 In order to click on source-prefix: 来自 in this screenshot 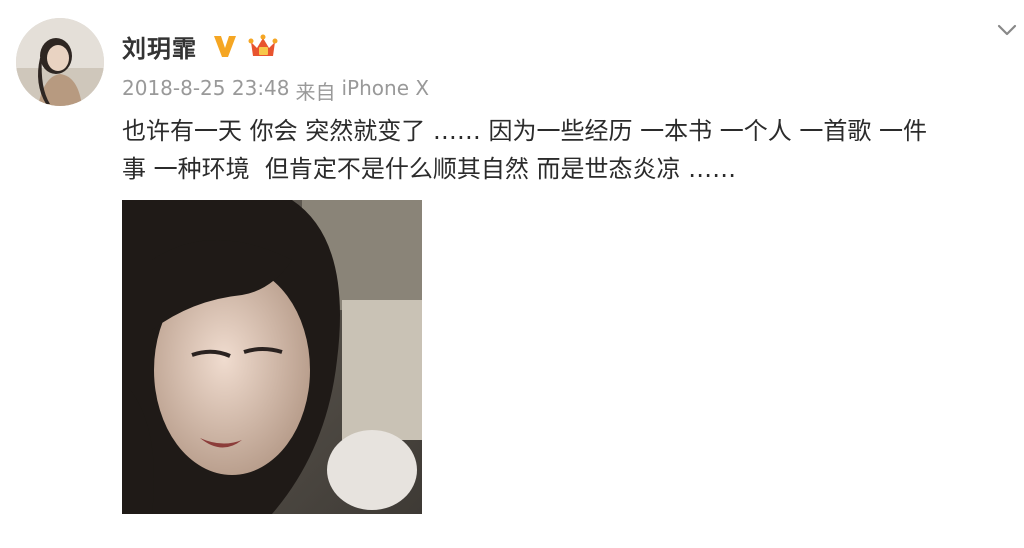, I will do `click(315, 92)`.